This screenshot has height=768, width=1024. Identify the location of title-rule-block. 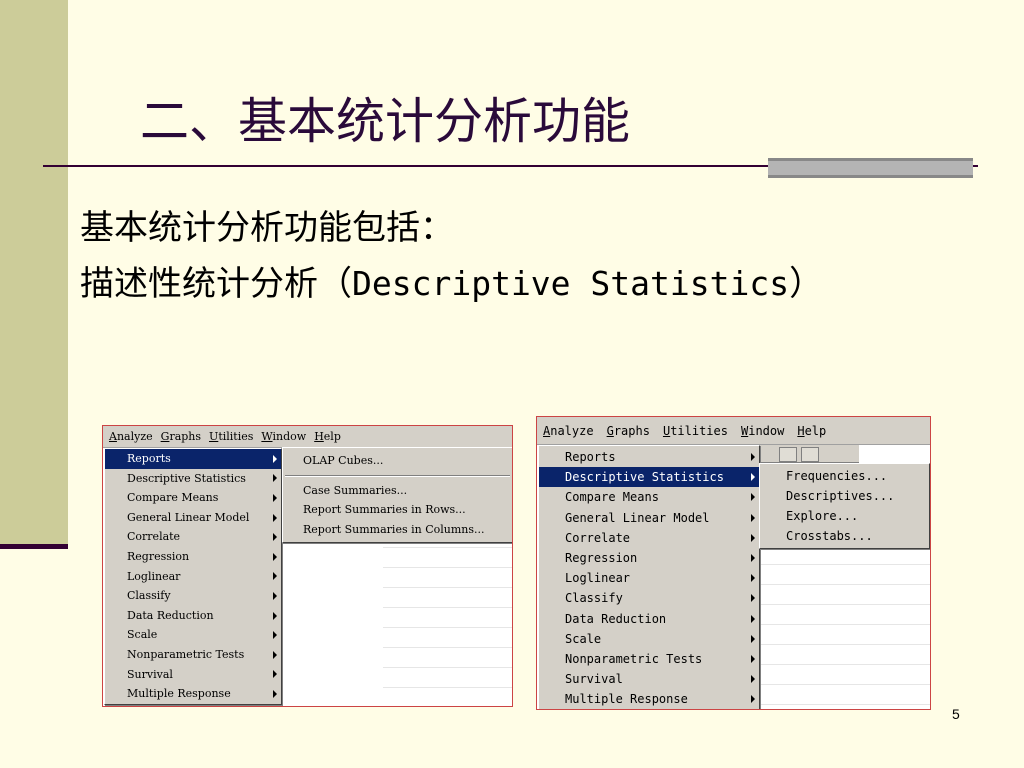
(870, 168).